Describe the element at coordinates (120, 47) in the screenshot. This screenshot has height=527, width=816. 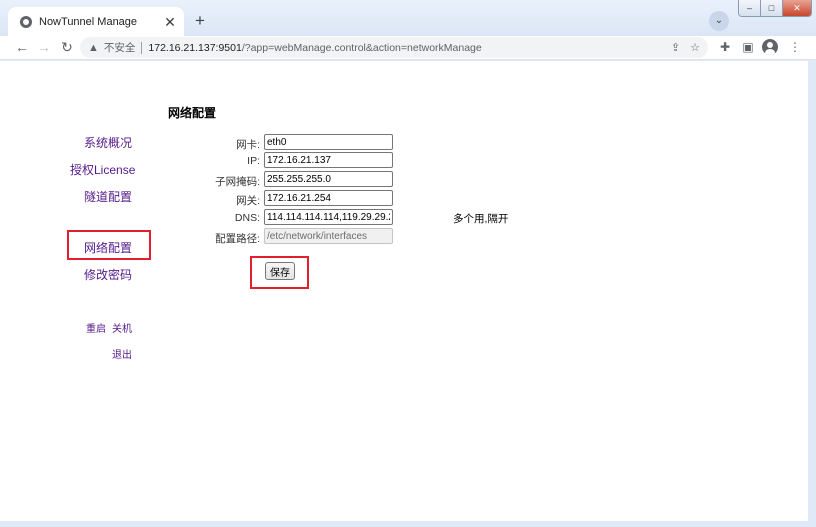
I see `insecure-label: 不安全` at that location.